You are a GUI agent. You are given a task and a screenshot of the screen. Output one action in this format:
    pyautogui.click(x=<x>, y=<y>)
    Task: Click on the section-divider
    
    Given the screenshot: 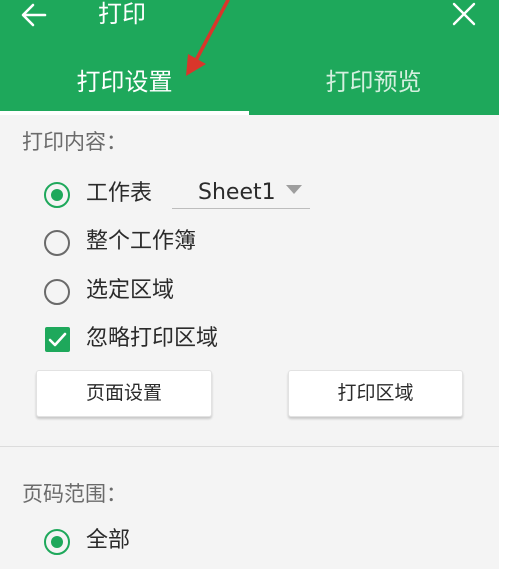 What is the action you would take?
    pyautogui.click(x=249, y=446)
    